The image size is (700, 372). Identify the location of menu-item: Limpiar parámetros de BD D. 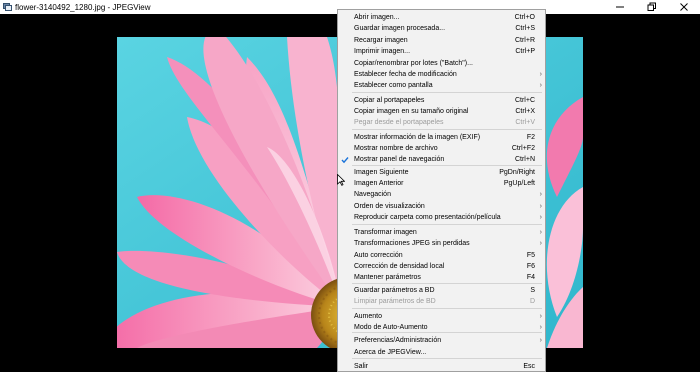
(441, 302).